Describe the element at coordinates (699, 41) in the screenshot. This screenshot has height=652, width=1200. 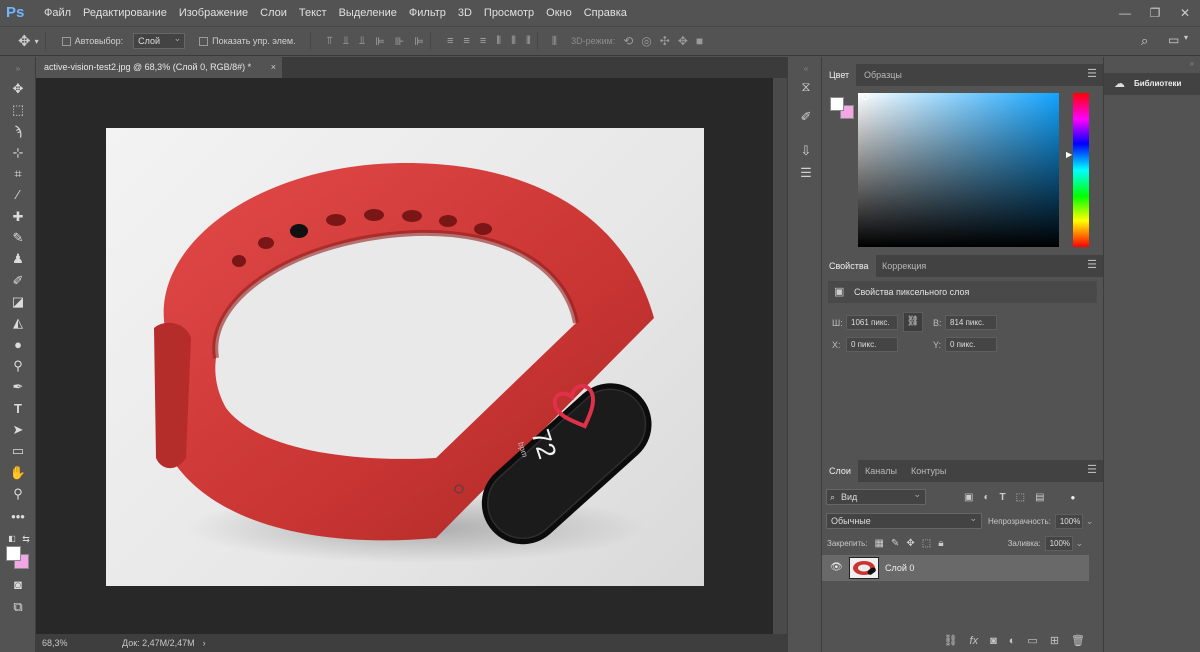
I see `3d-camera-icon: ■` at that location.